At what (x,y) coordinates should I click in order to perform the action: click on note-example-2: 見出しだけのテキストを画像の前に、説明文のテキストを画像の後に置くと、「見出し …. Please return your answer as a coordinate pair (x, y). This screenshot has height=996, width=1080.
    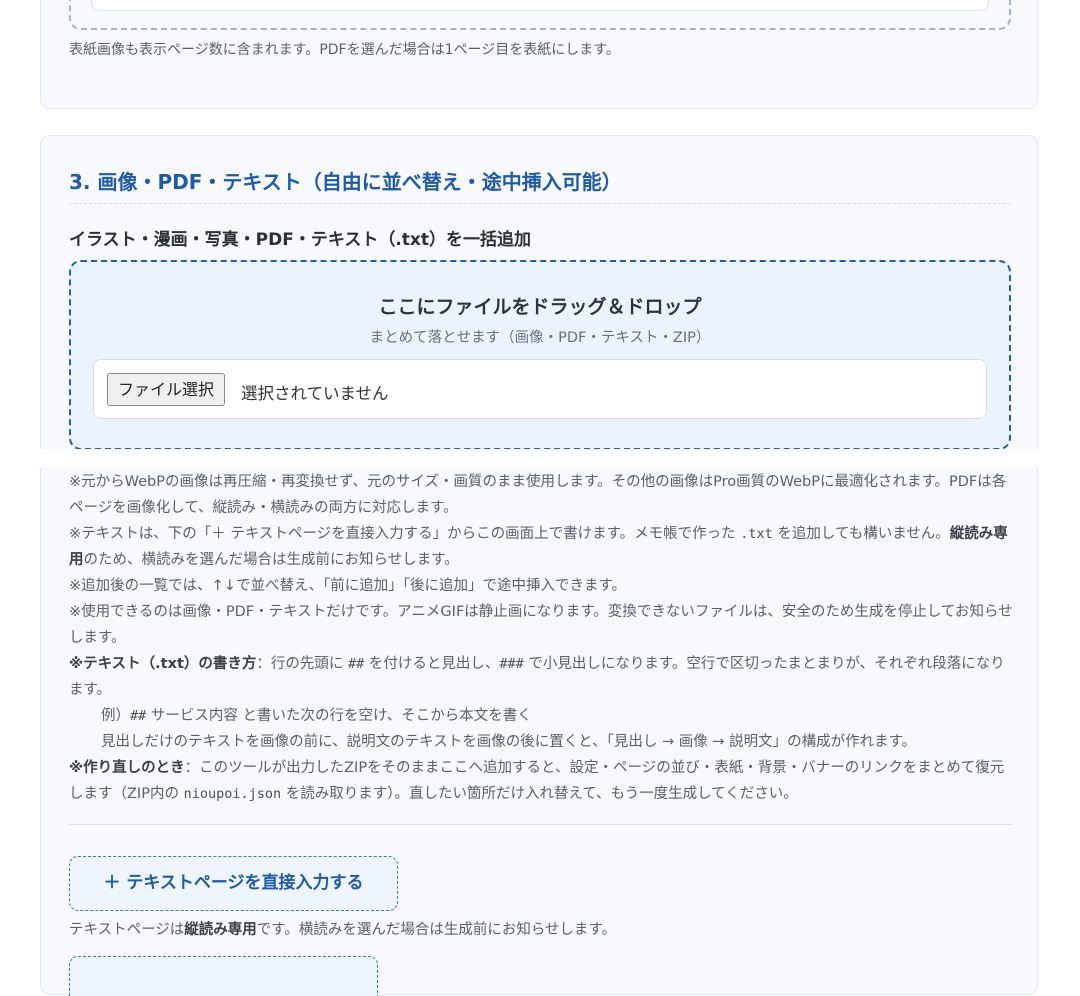
    Looking at the image, I should click on (509, 742).